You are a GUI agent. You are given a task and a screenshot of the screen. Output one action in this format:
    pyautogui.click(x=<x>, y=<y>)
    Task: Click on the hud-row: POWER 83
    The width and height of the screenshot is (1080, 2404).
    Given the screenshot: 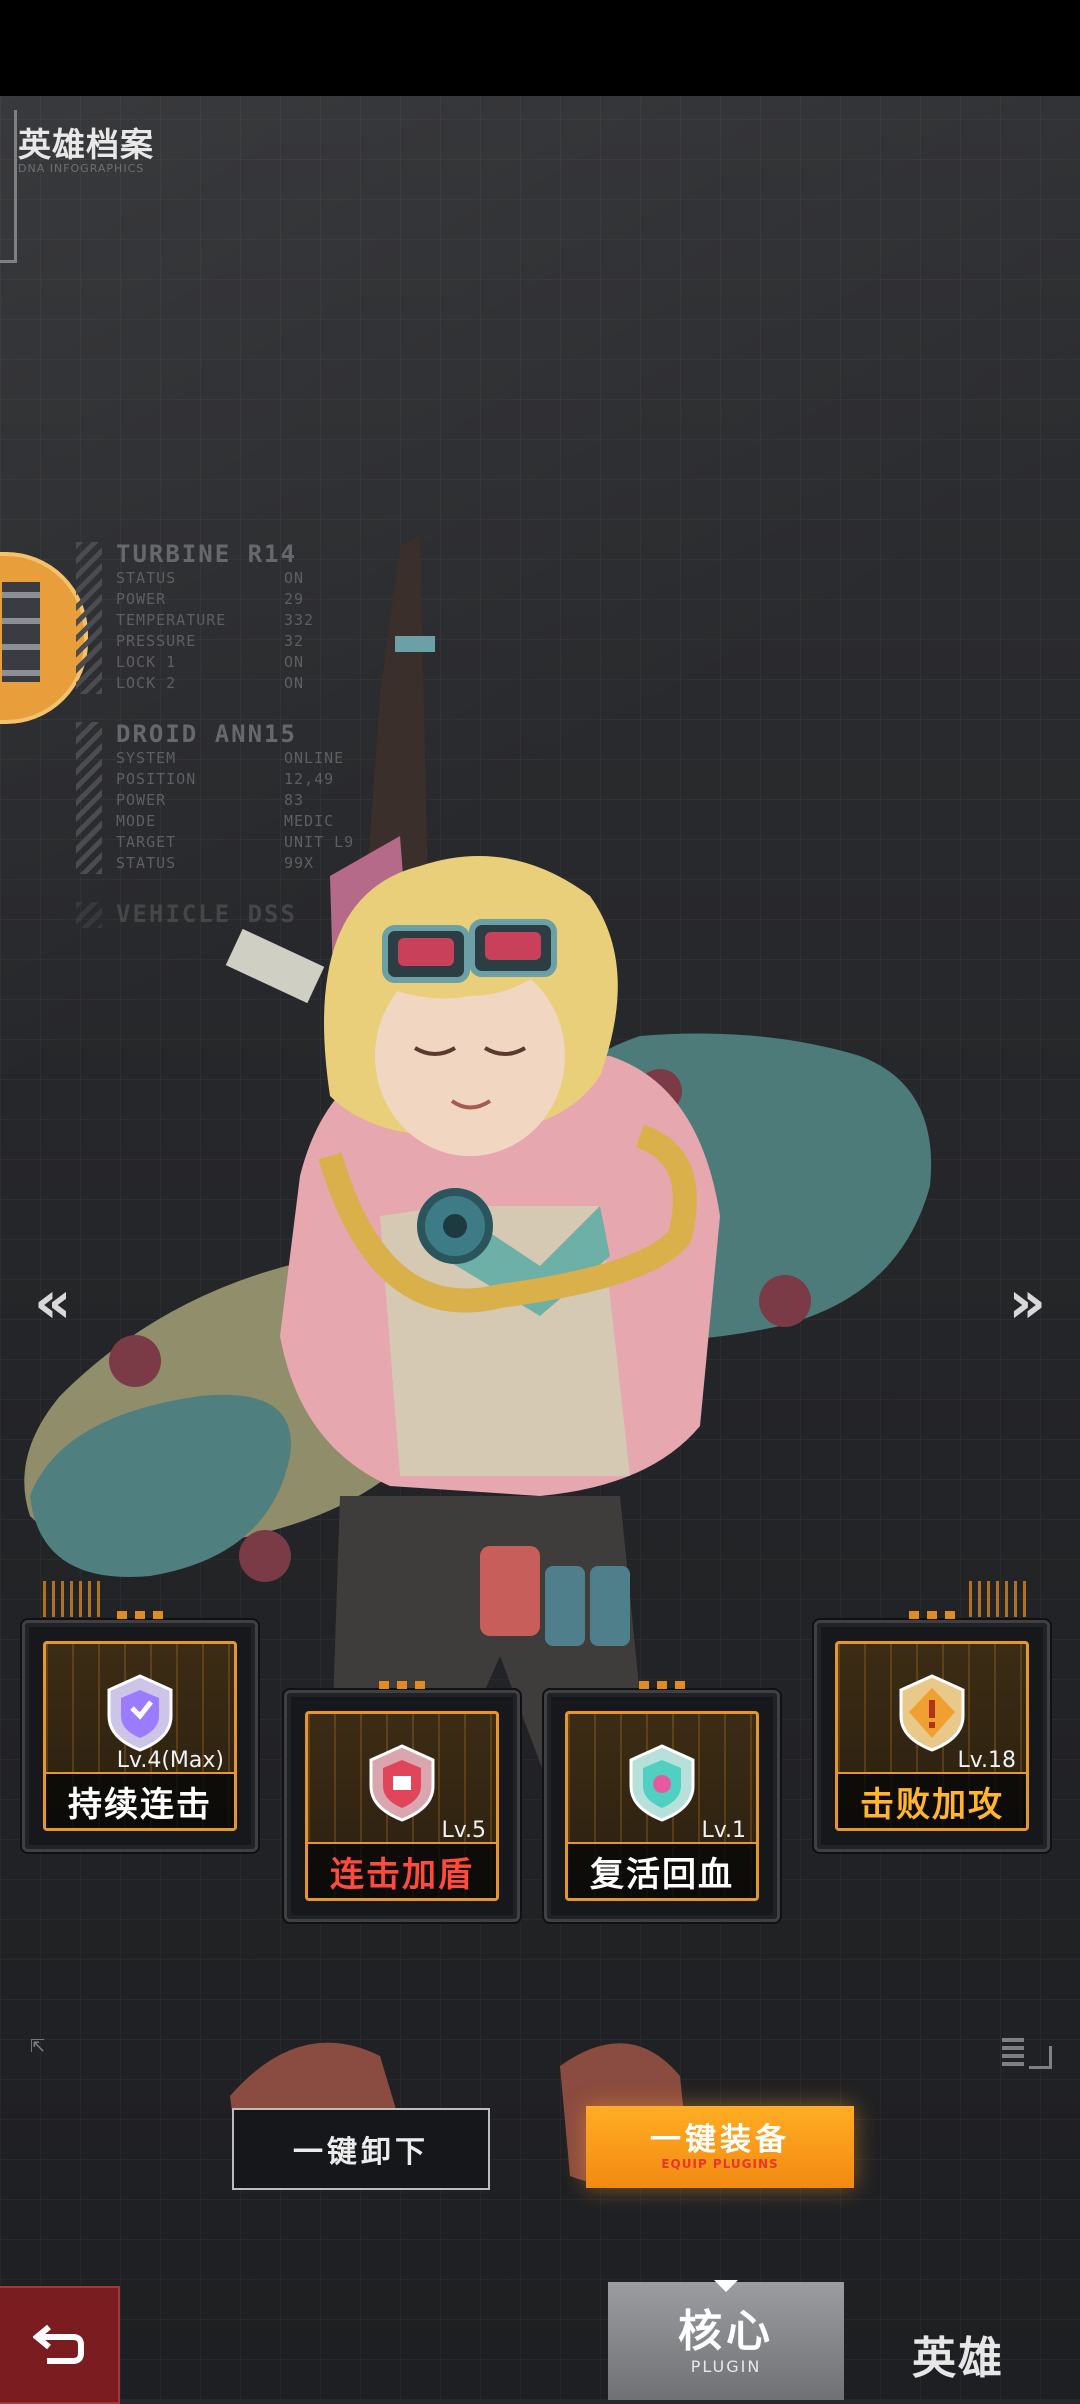 What is the action you would take?
    pyautogui.click(x=210, y=800)
    